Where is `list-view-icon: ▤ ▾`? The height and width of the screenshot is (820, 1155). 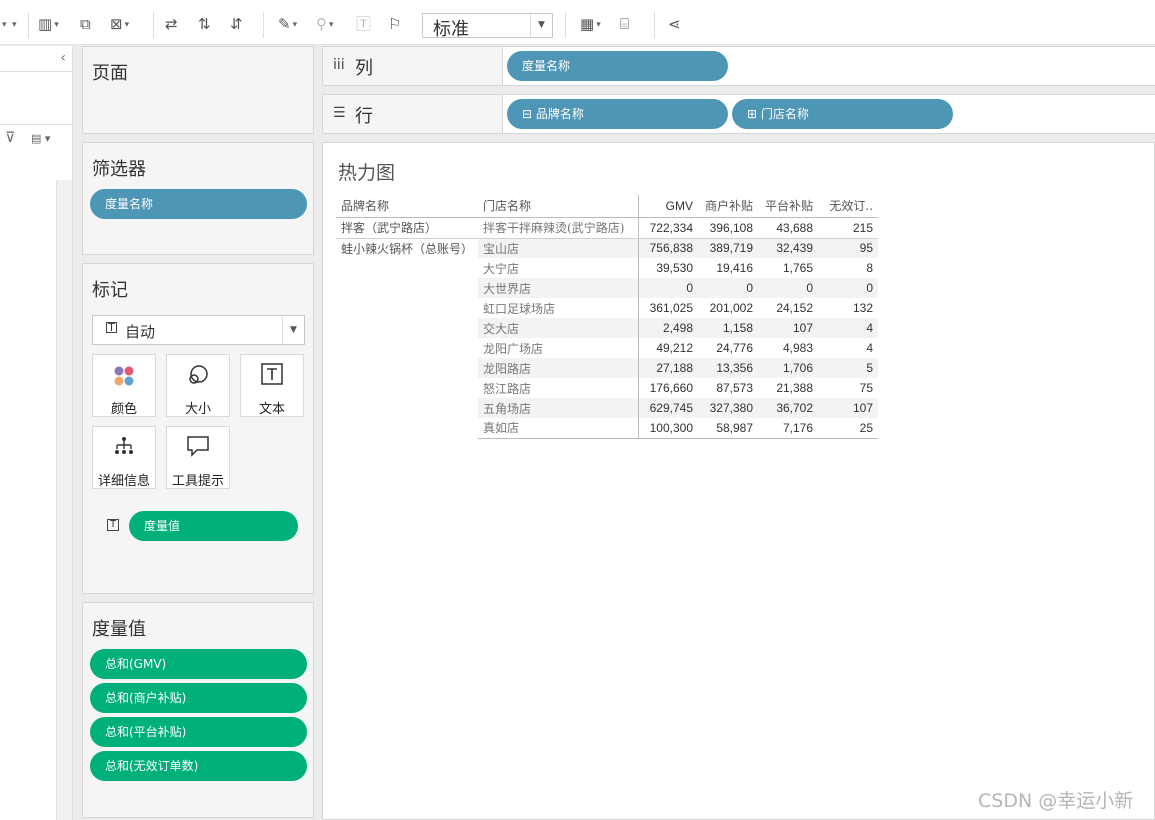 list-view-icon: ▤ ▾ is located at coordinates (40, 138).